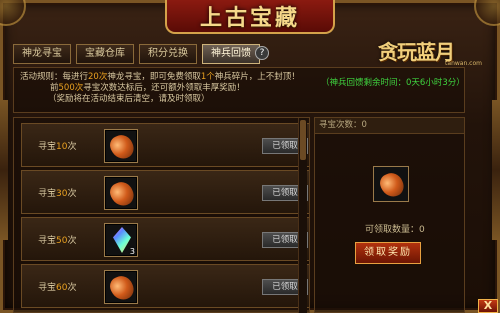  I want to click on rule-line-3: （奖励将在活动结束后清空，请及时领取）, so click(239, 99).